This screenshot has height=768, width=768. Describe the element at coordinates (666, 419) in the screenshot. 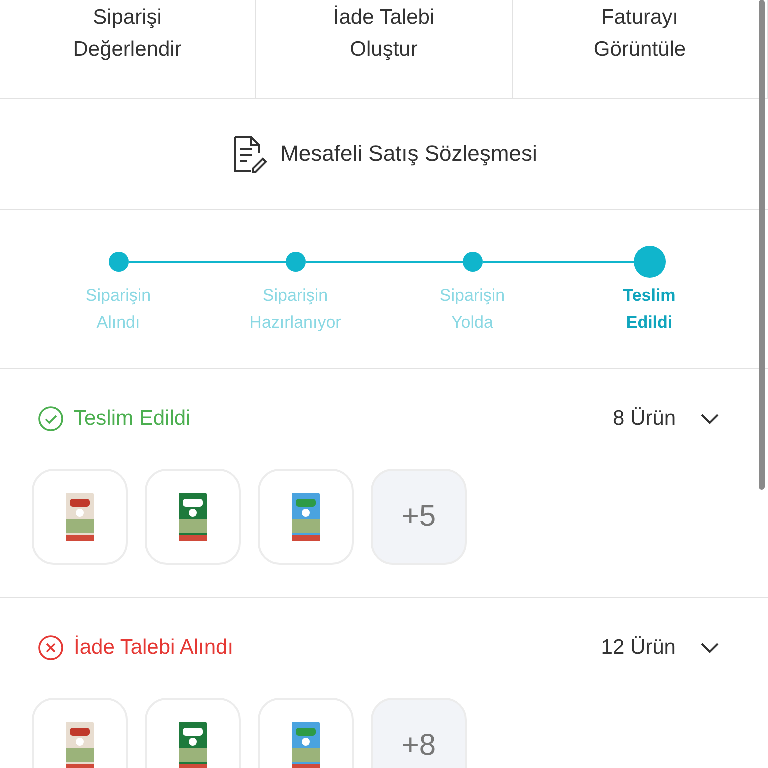

I see `item-count-toggle: 8 Ürün` at that location.